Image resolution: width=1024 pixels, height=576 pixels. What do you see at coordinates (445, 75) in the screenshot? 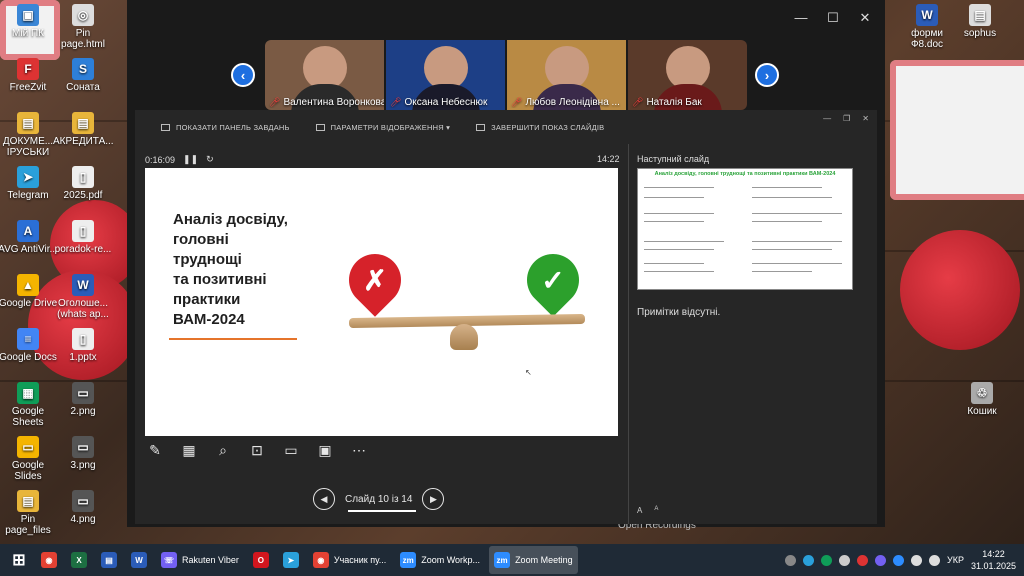
I see `participant-tile: 🎤︎ Оксана Небеснюк` at bounding box center [445, 75].